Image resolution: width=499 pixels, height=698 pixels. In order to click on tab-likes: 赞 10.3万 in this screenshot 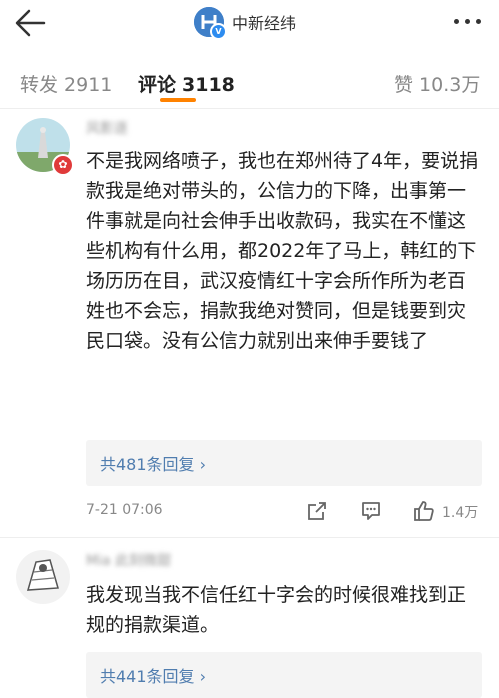, I will do `click(437, 83)`.